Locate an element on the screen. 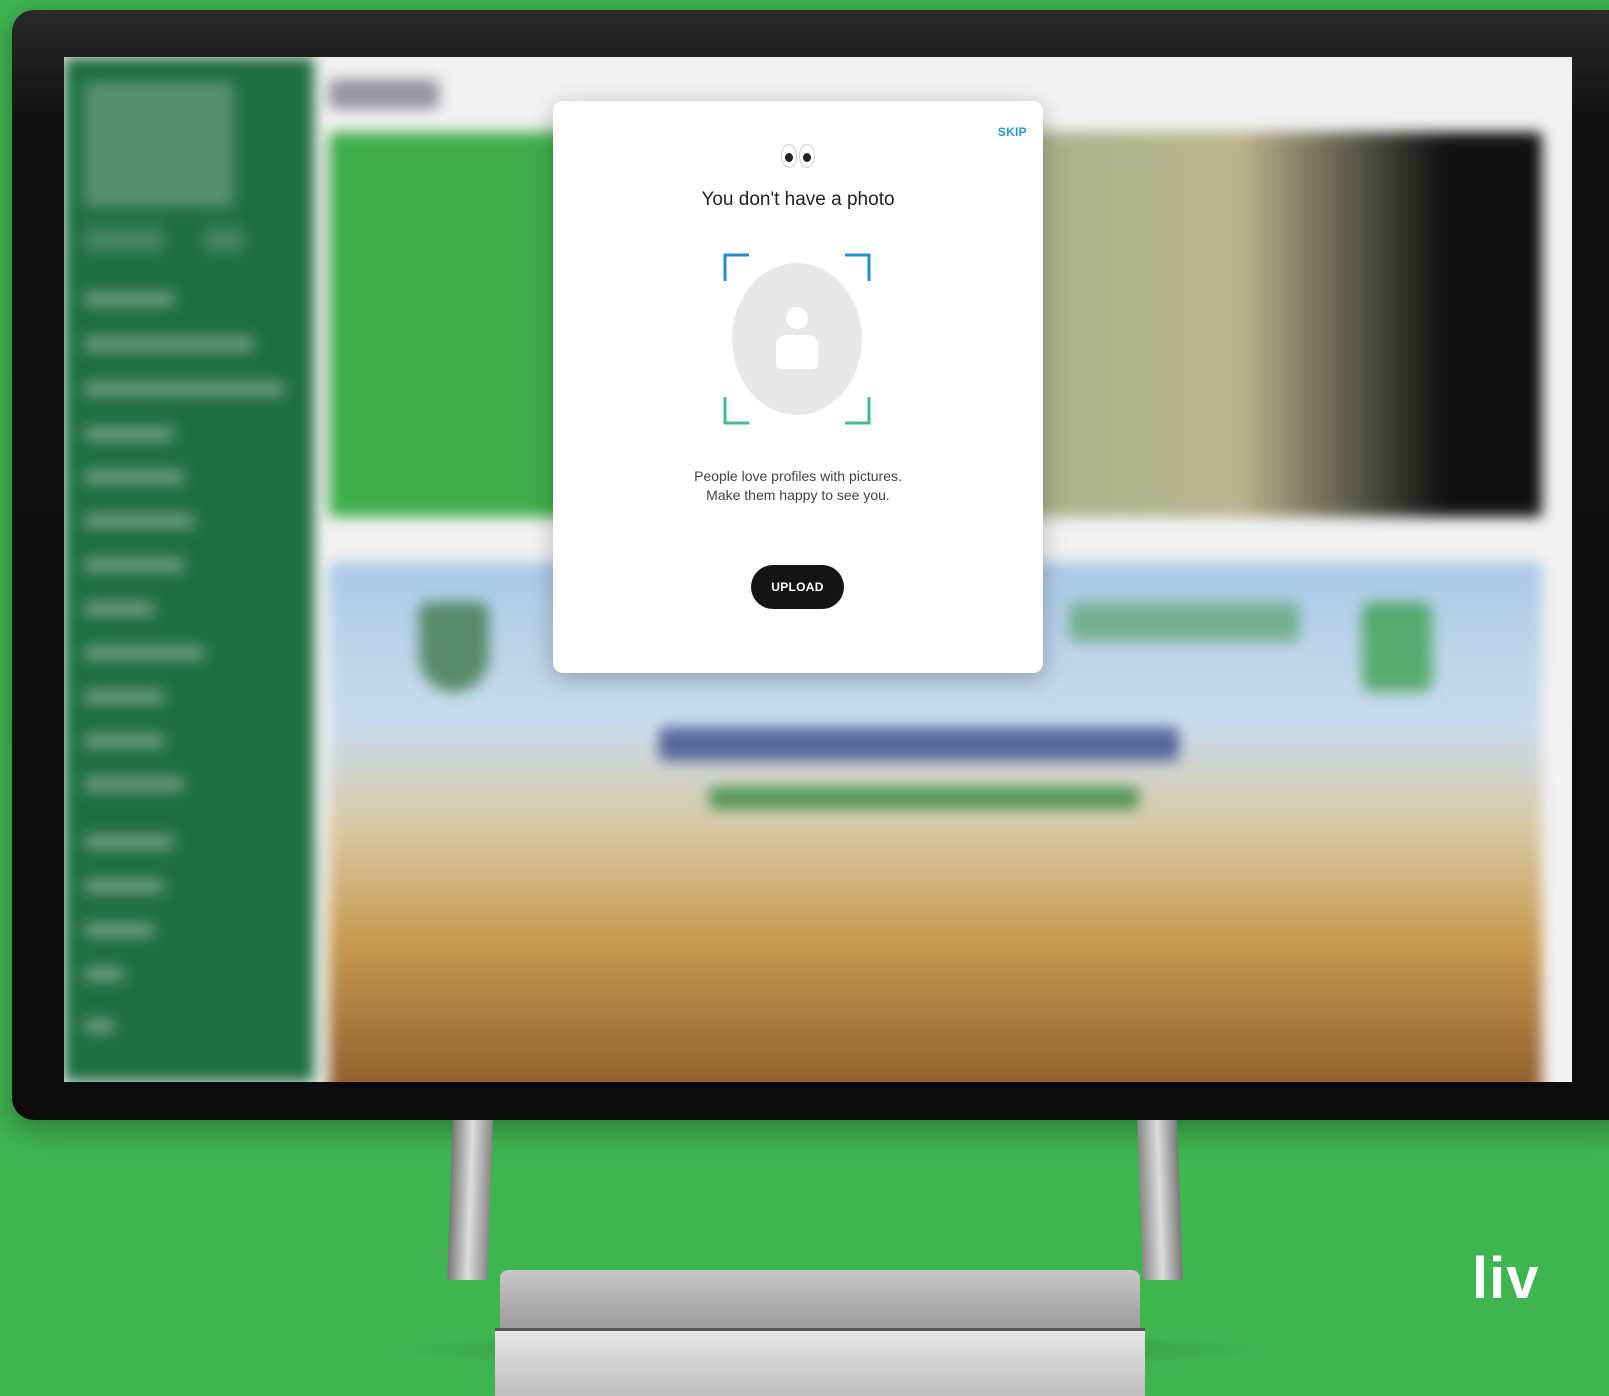  sidebar is located at coordinates (189, 569).